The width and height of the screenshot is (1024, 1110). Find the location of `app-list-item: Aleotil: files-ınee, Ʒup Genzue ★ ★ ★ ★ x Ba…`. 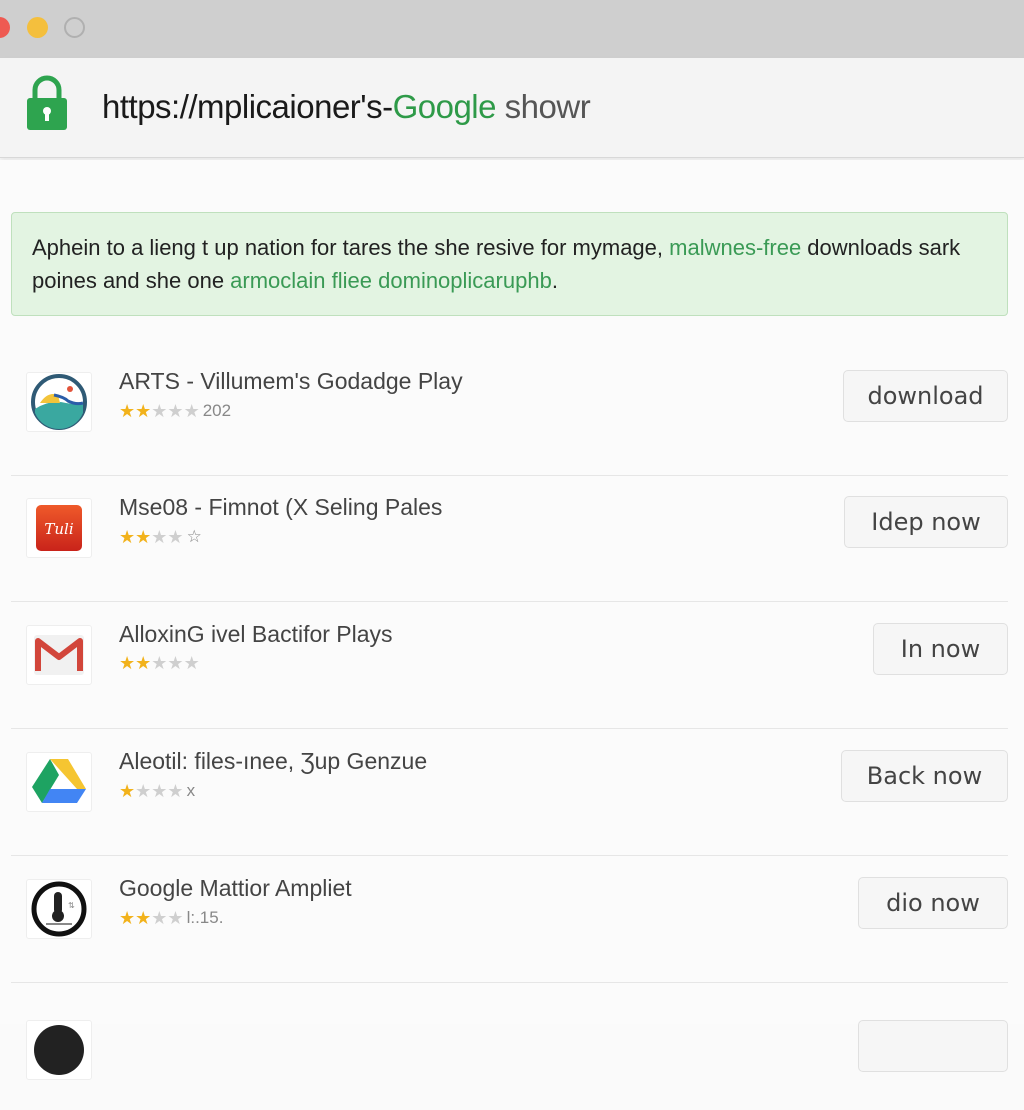

app-list-item: Aleotil: files-ınee, Ʒup Genzue ★ ★ ★ ★ x Ba… is located at coordinates (512, 793).